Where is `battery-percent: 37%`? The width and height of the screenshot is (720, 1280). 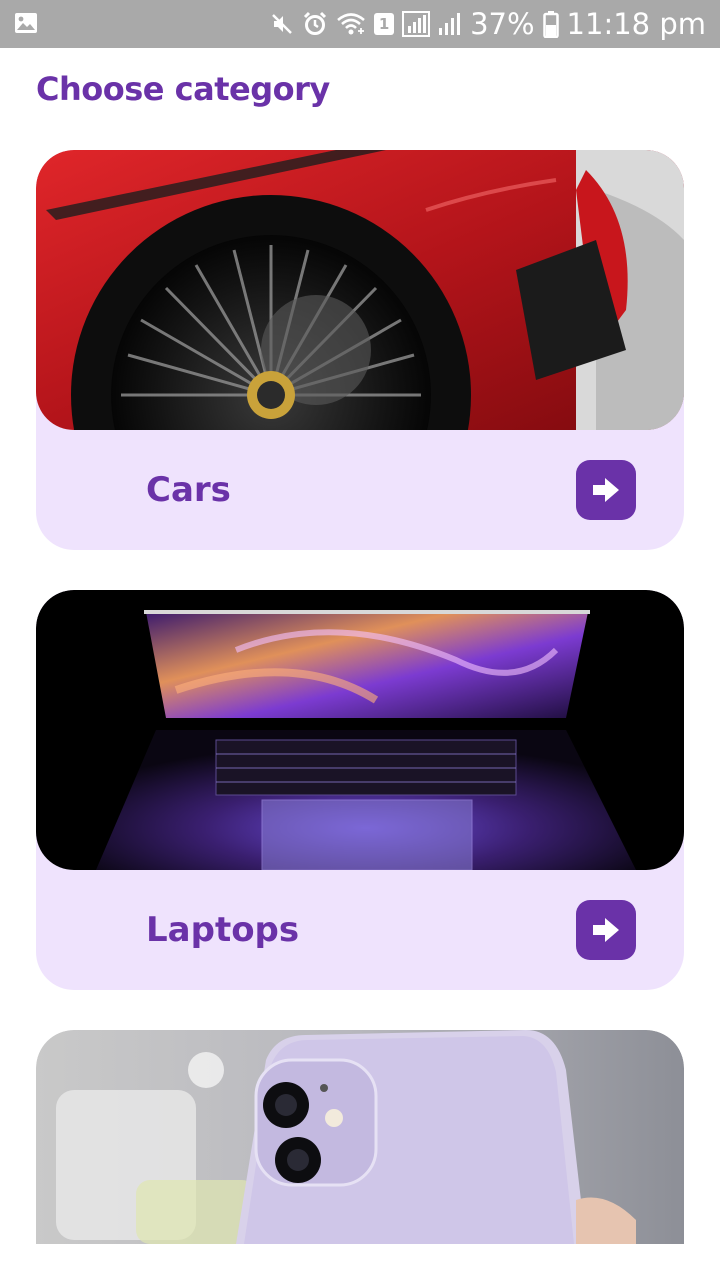 battery-percent: 37% is located at coordinates (502, 24).